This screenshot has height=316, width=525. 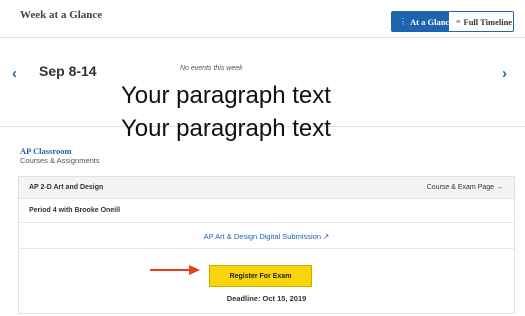 I want to click on view-toggle: ⋮ At a Glance ≡ Full Timeline, so click(x=452, y=21).